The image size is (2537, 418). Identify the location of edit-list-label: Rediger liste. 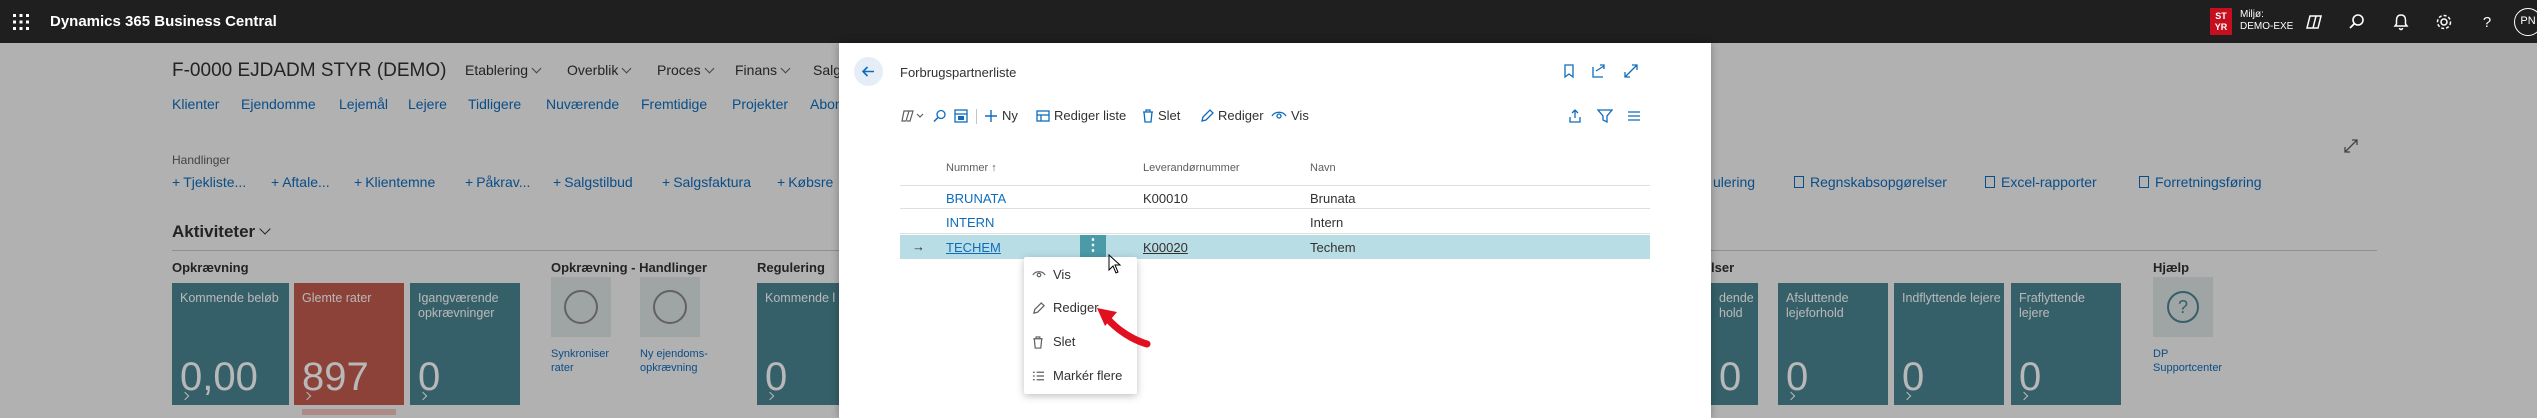
(1090, 115).